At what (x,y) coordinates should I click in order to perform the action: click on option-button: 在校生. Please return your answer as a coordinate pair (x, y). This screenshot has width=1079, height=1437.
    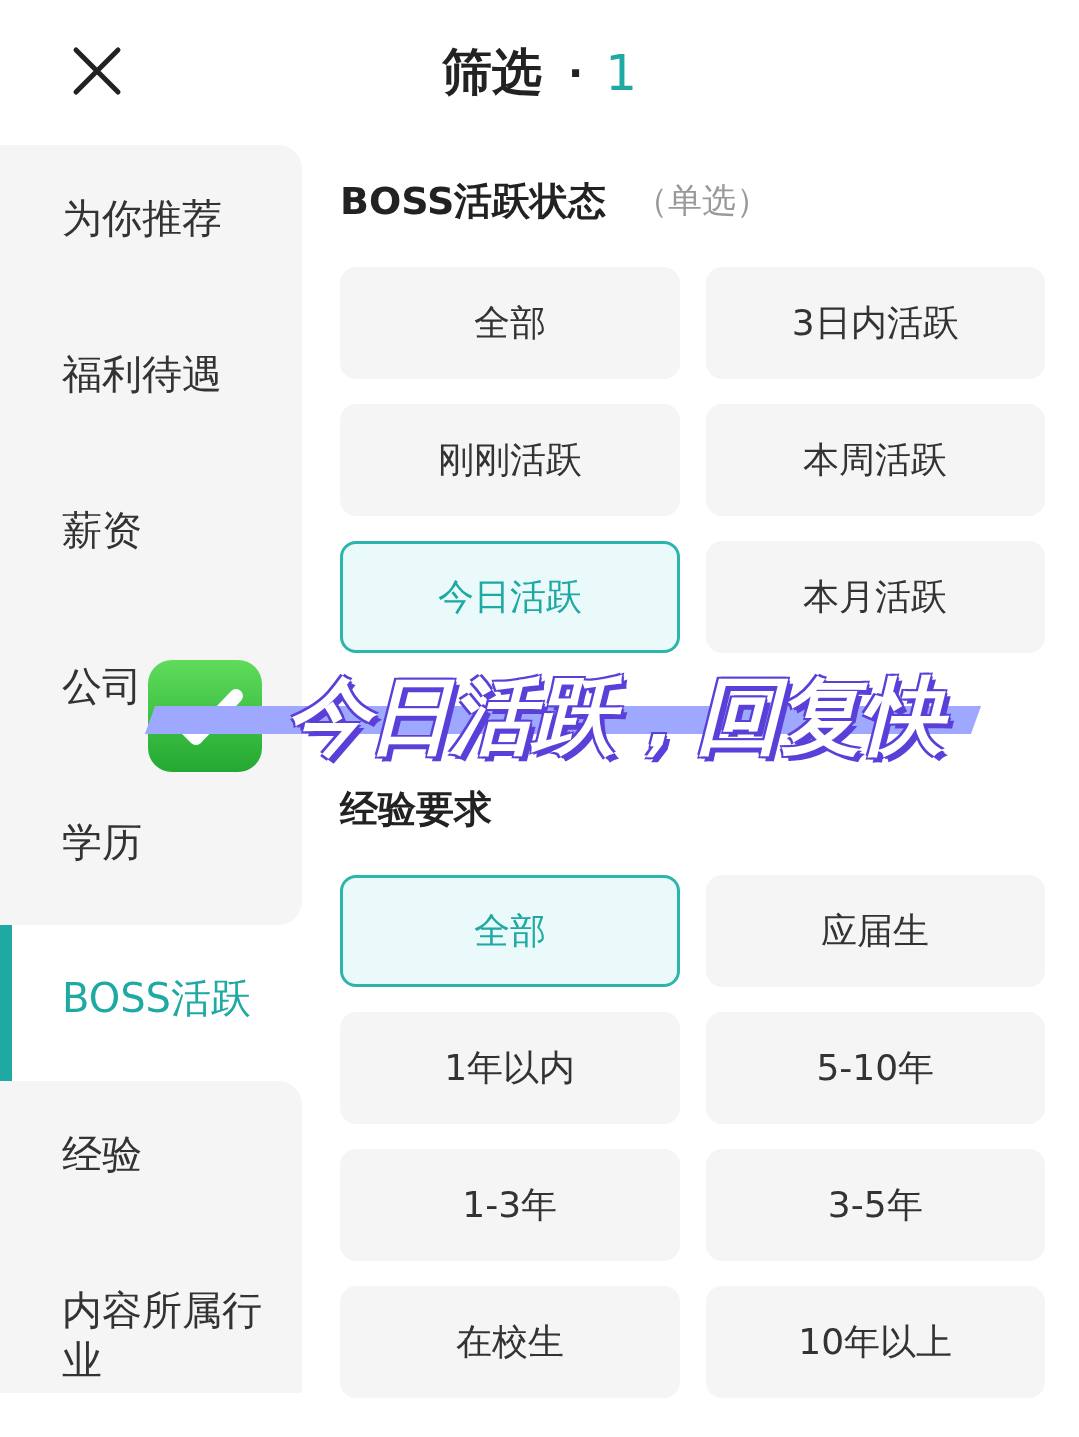
    Looking at the image, I should click on (510, 1342).